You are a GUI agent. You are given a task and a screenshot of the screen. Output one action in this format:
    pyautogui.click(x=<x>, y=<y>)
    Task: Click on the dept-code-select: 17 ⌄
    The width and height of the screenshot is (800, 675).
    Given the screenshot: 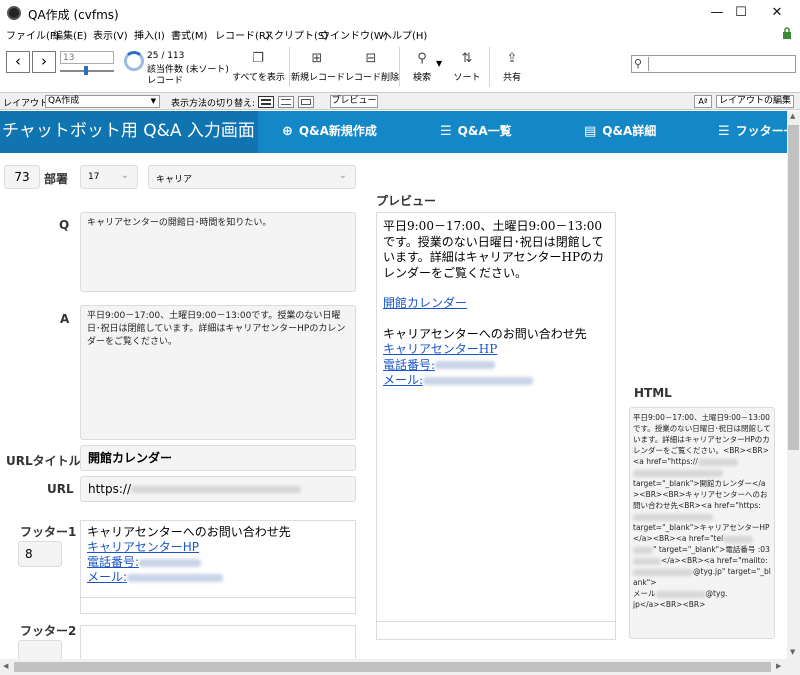 What is the action you would take?
    pyautogui.click(x=109, y=177)
    